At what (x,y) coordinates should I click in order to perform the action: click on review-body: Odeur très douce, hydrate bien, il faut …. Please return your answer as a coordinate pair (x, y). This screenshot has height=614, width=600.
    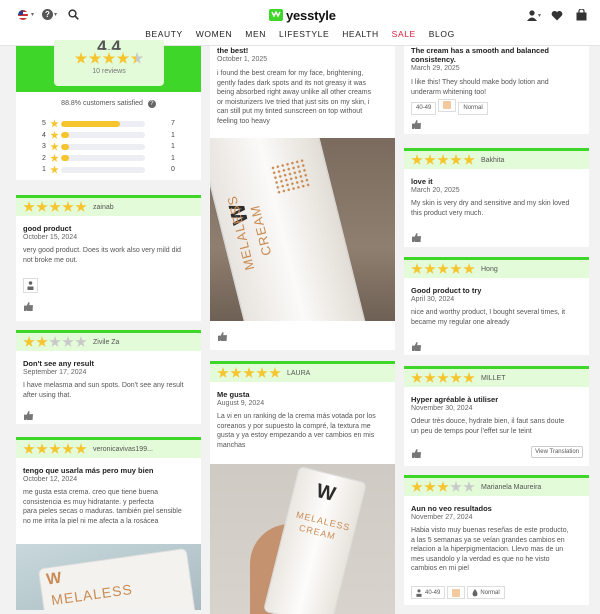
    Looking at the image, I should click on (496, 426).